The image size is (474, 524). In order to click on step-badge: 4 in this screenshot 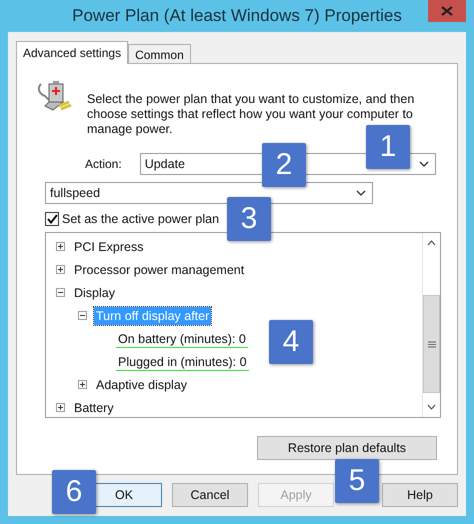, I will do `click(291, 342)`.